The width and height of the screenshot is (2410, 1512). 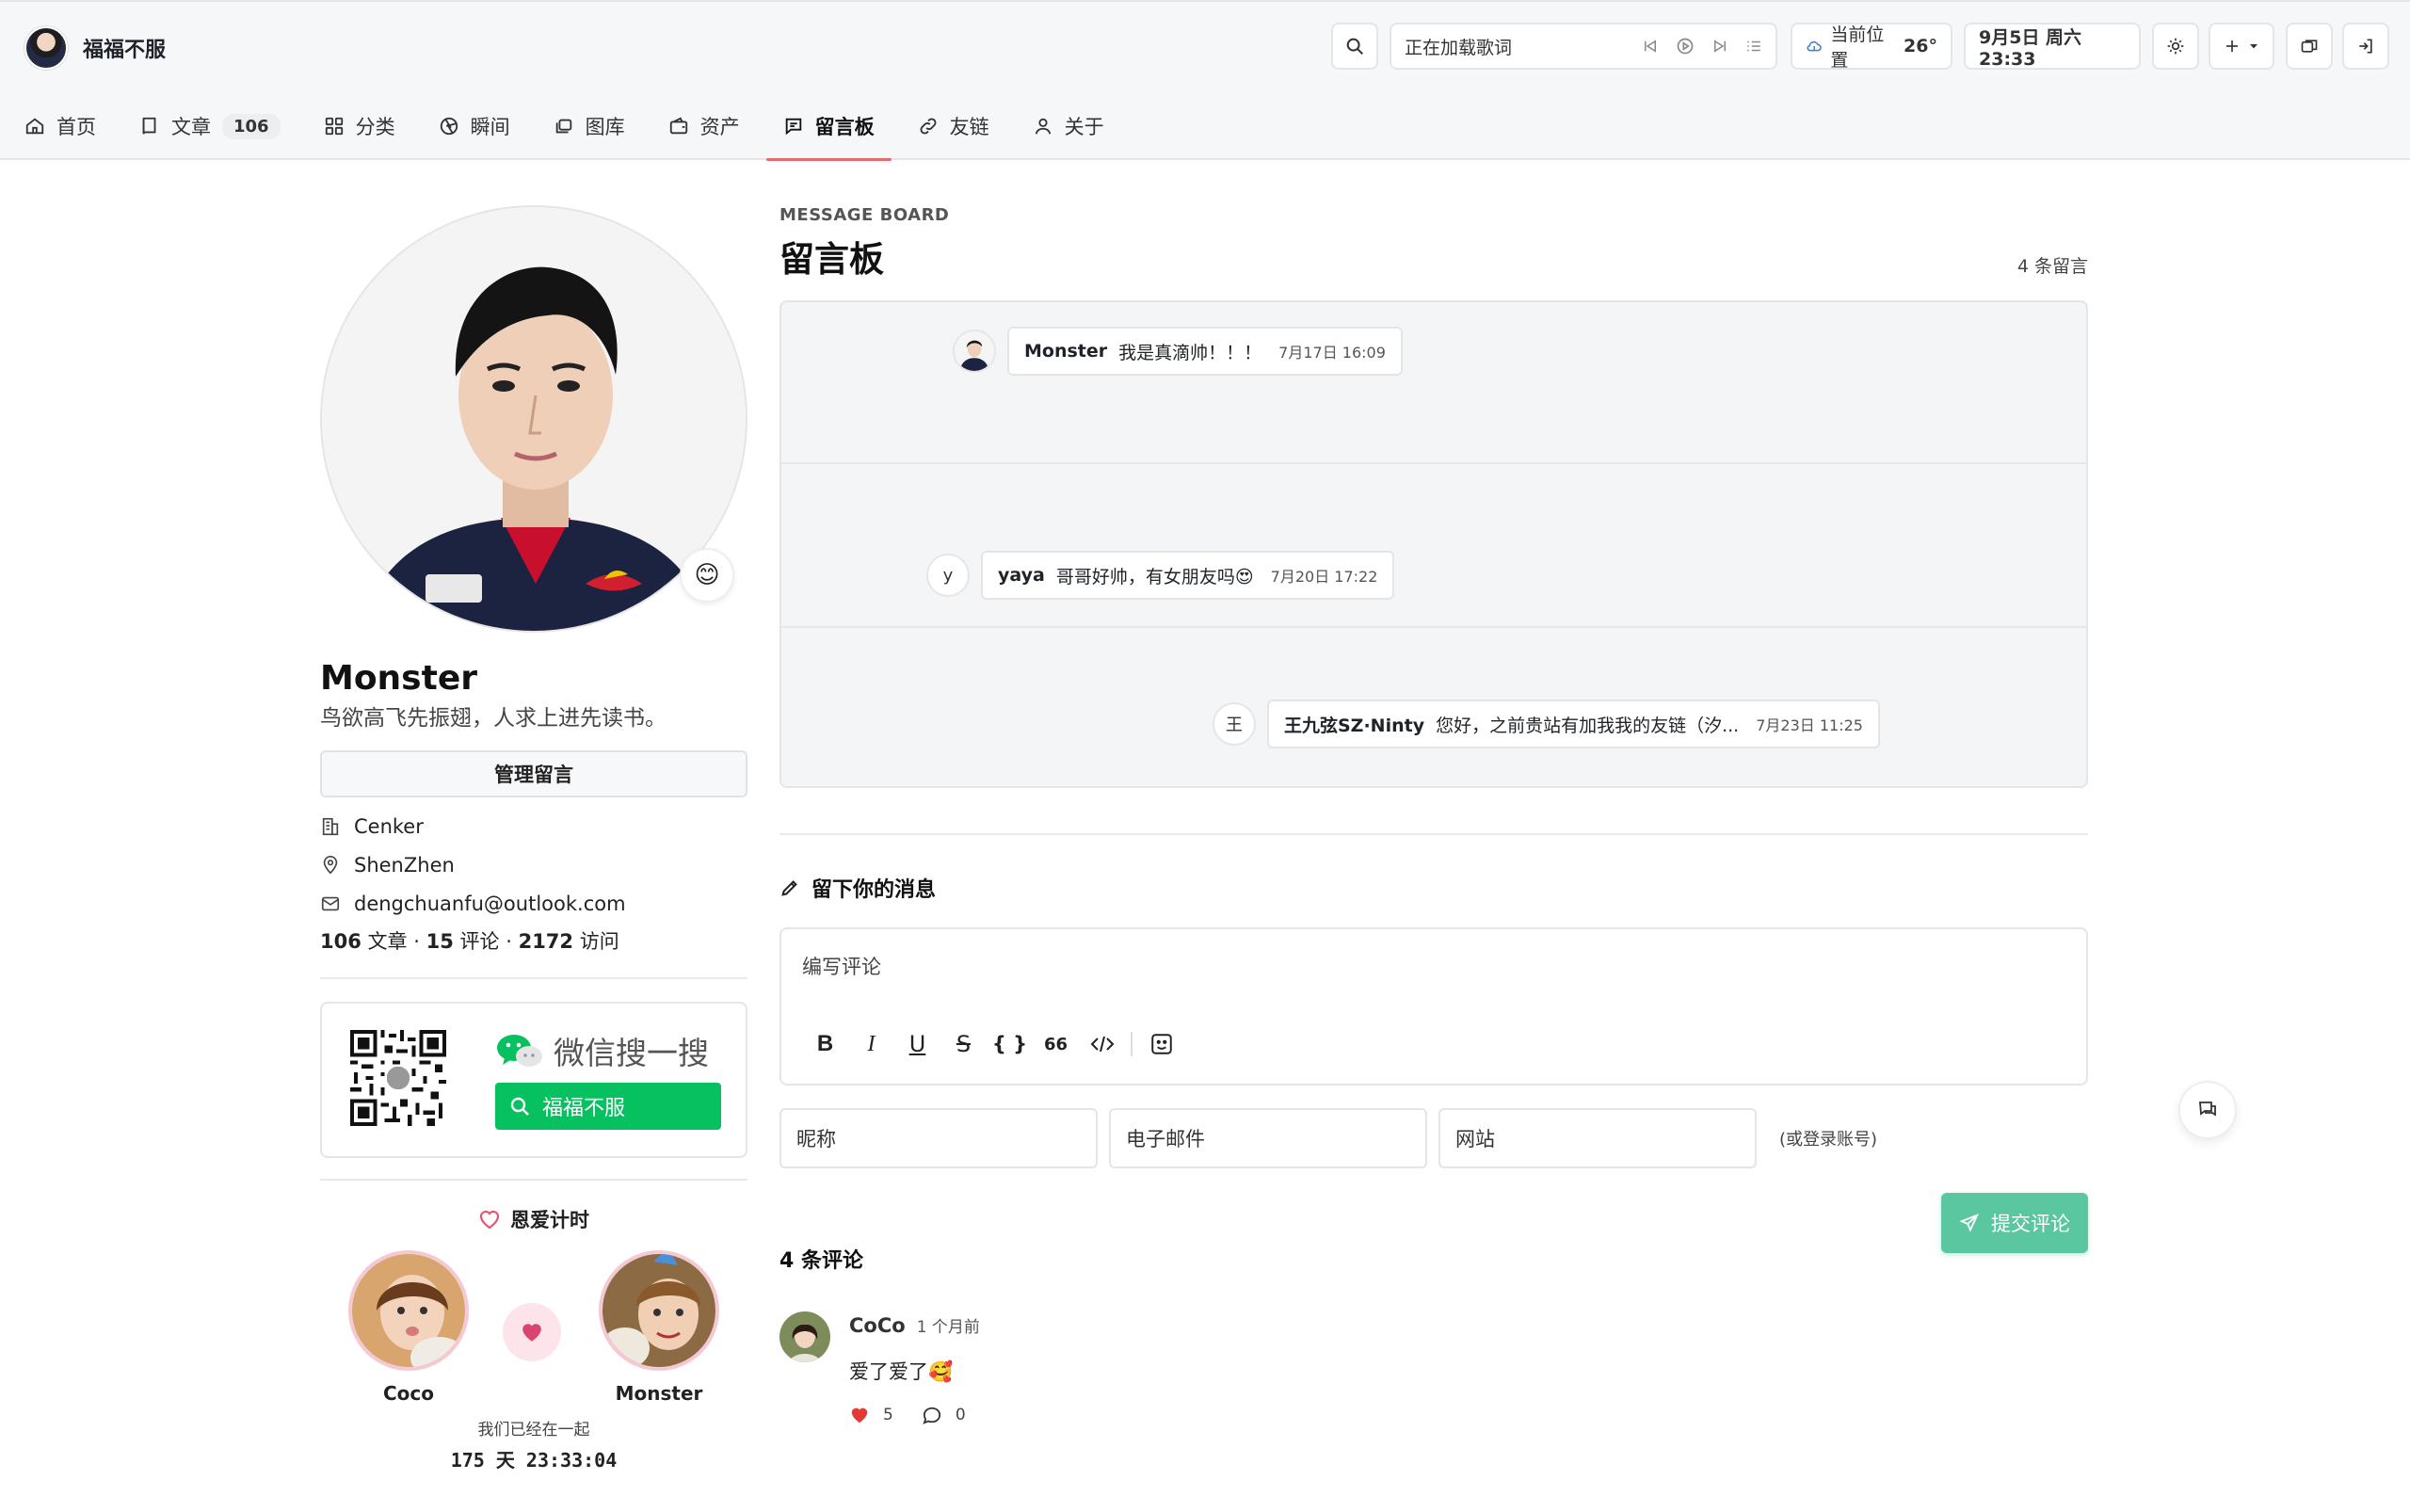 What do you see at coordinates (960, 1415) in the screenshot?
I see `reply-count: 0` at bounding box center [960, 1415].